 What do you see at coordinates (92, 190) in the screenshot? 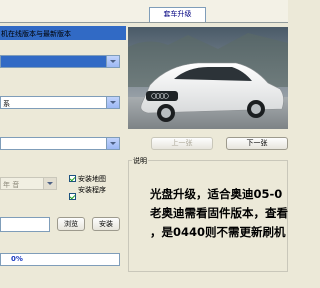
I see `install-software-label: 安装程序` at bounding box center [92, 190].